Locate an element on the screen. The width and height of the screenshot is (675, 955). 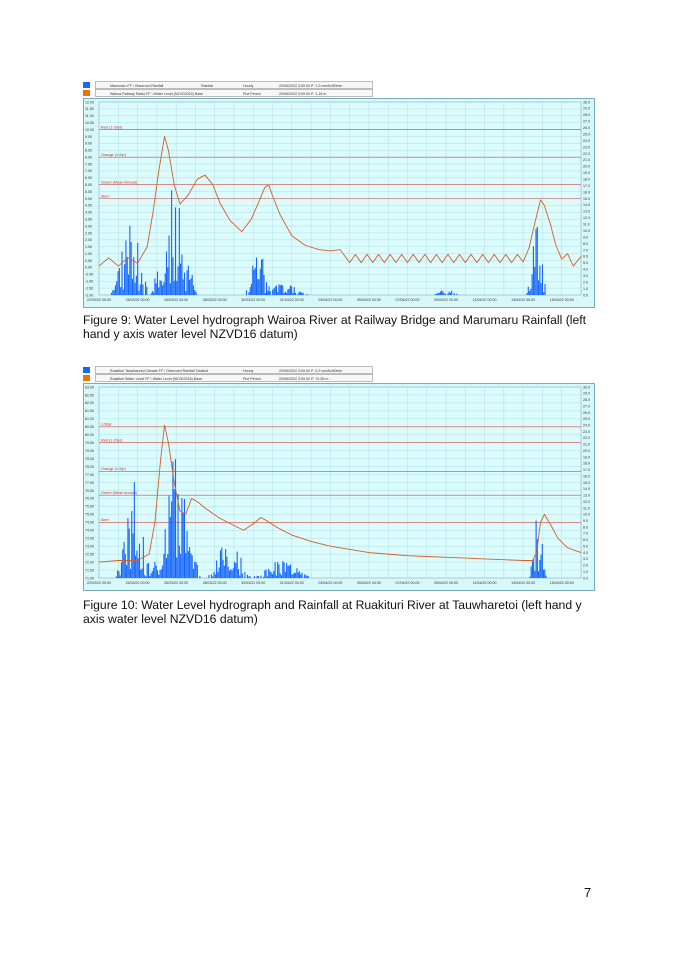
right-axis-tick: 19.0 is located at coordinates (586, 173).